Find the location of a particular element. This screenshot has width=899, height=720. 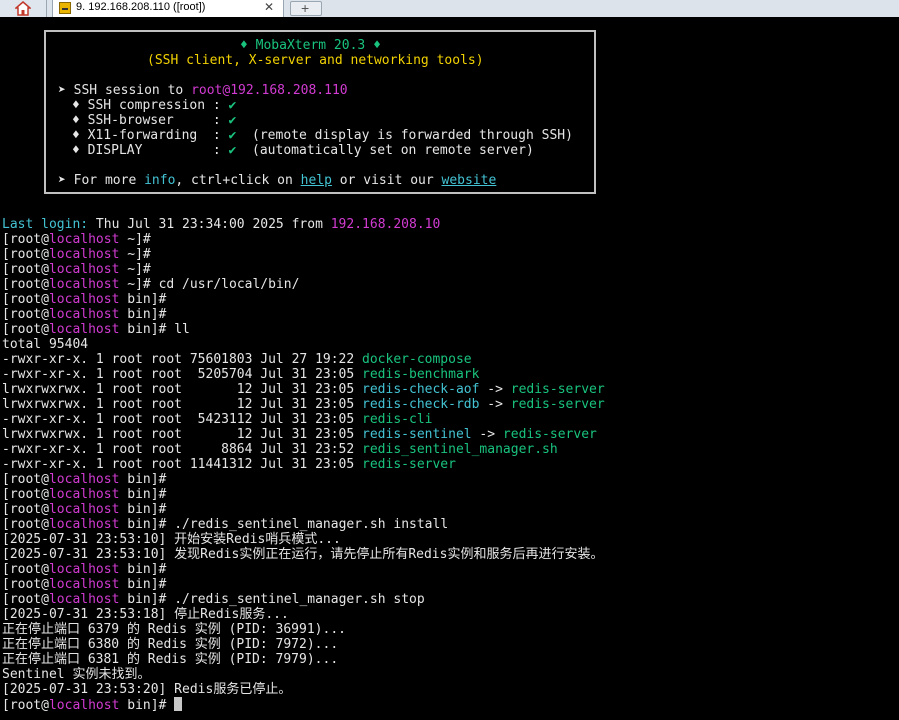

output-line: [2025-07-31 23:53:20] Redis服务已停止。 is located at coordinates (147, 689).